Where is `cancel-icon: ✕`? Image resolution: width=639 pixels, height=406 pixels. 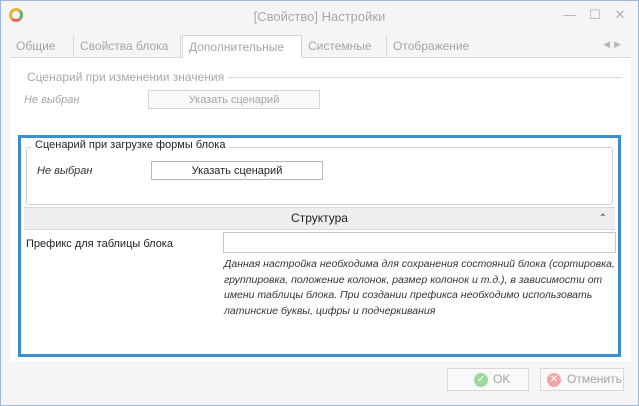
cancel-icon: ✕ is located at coordinates (554, 380).